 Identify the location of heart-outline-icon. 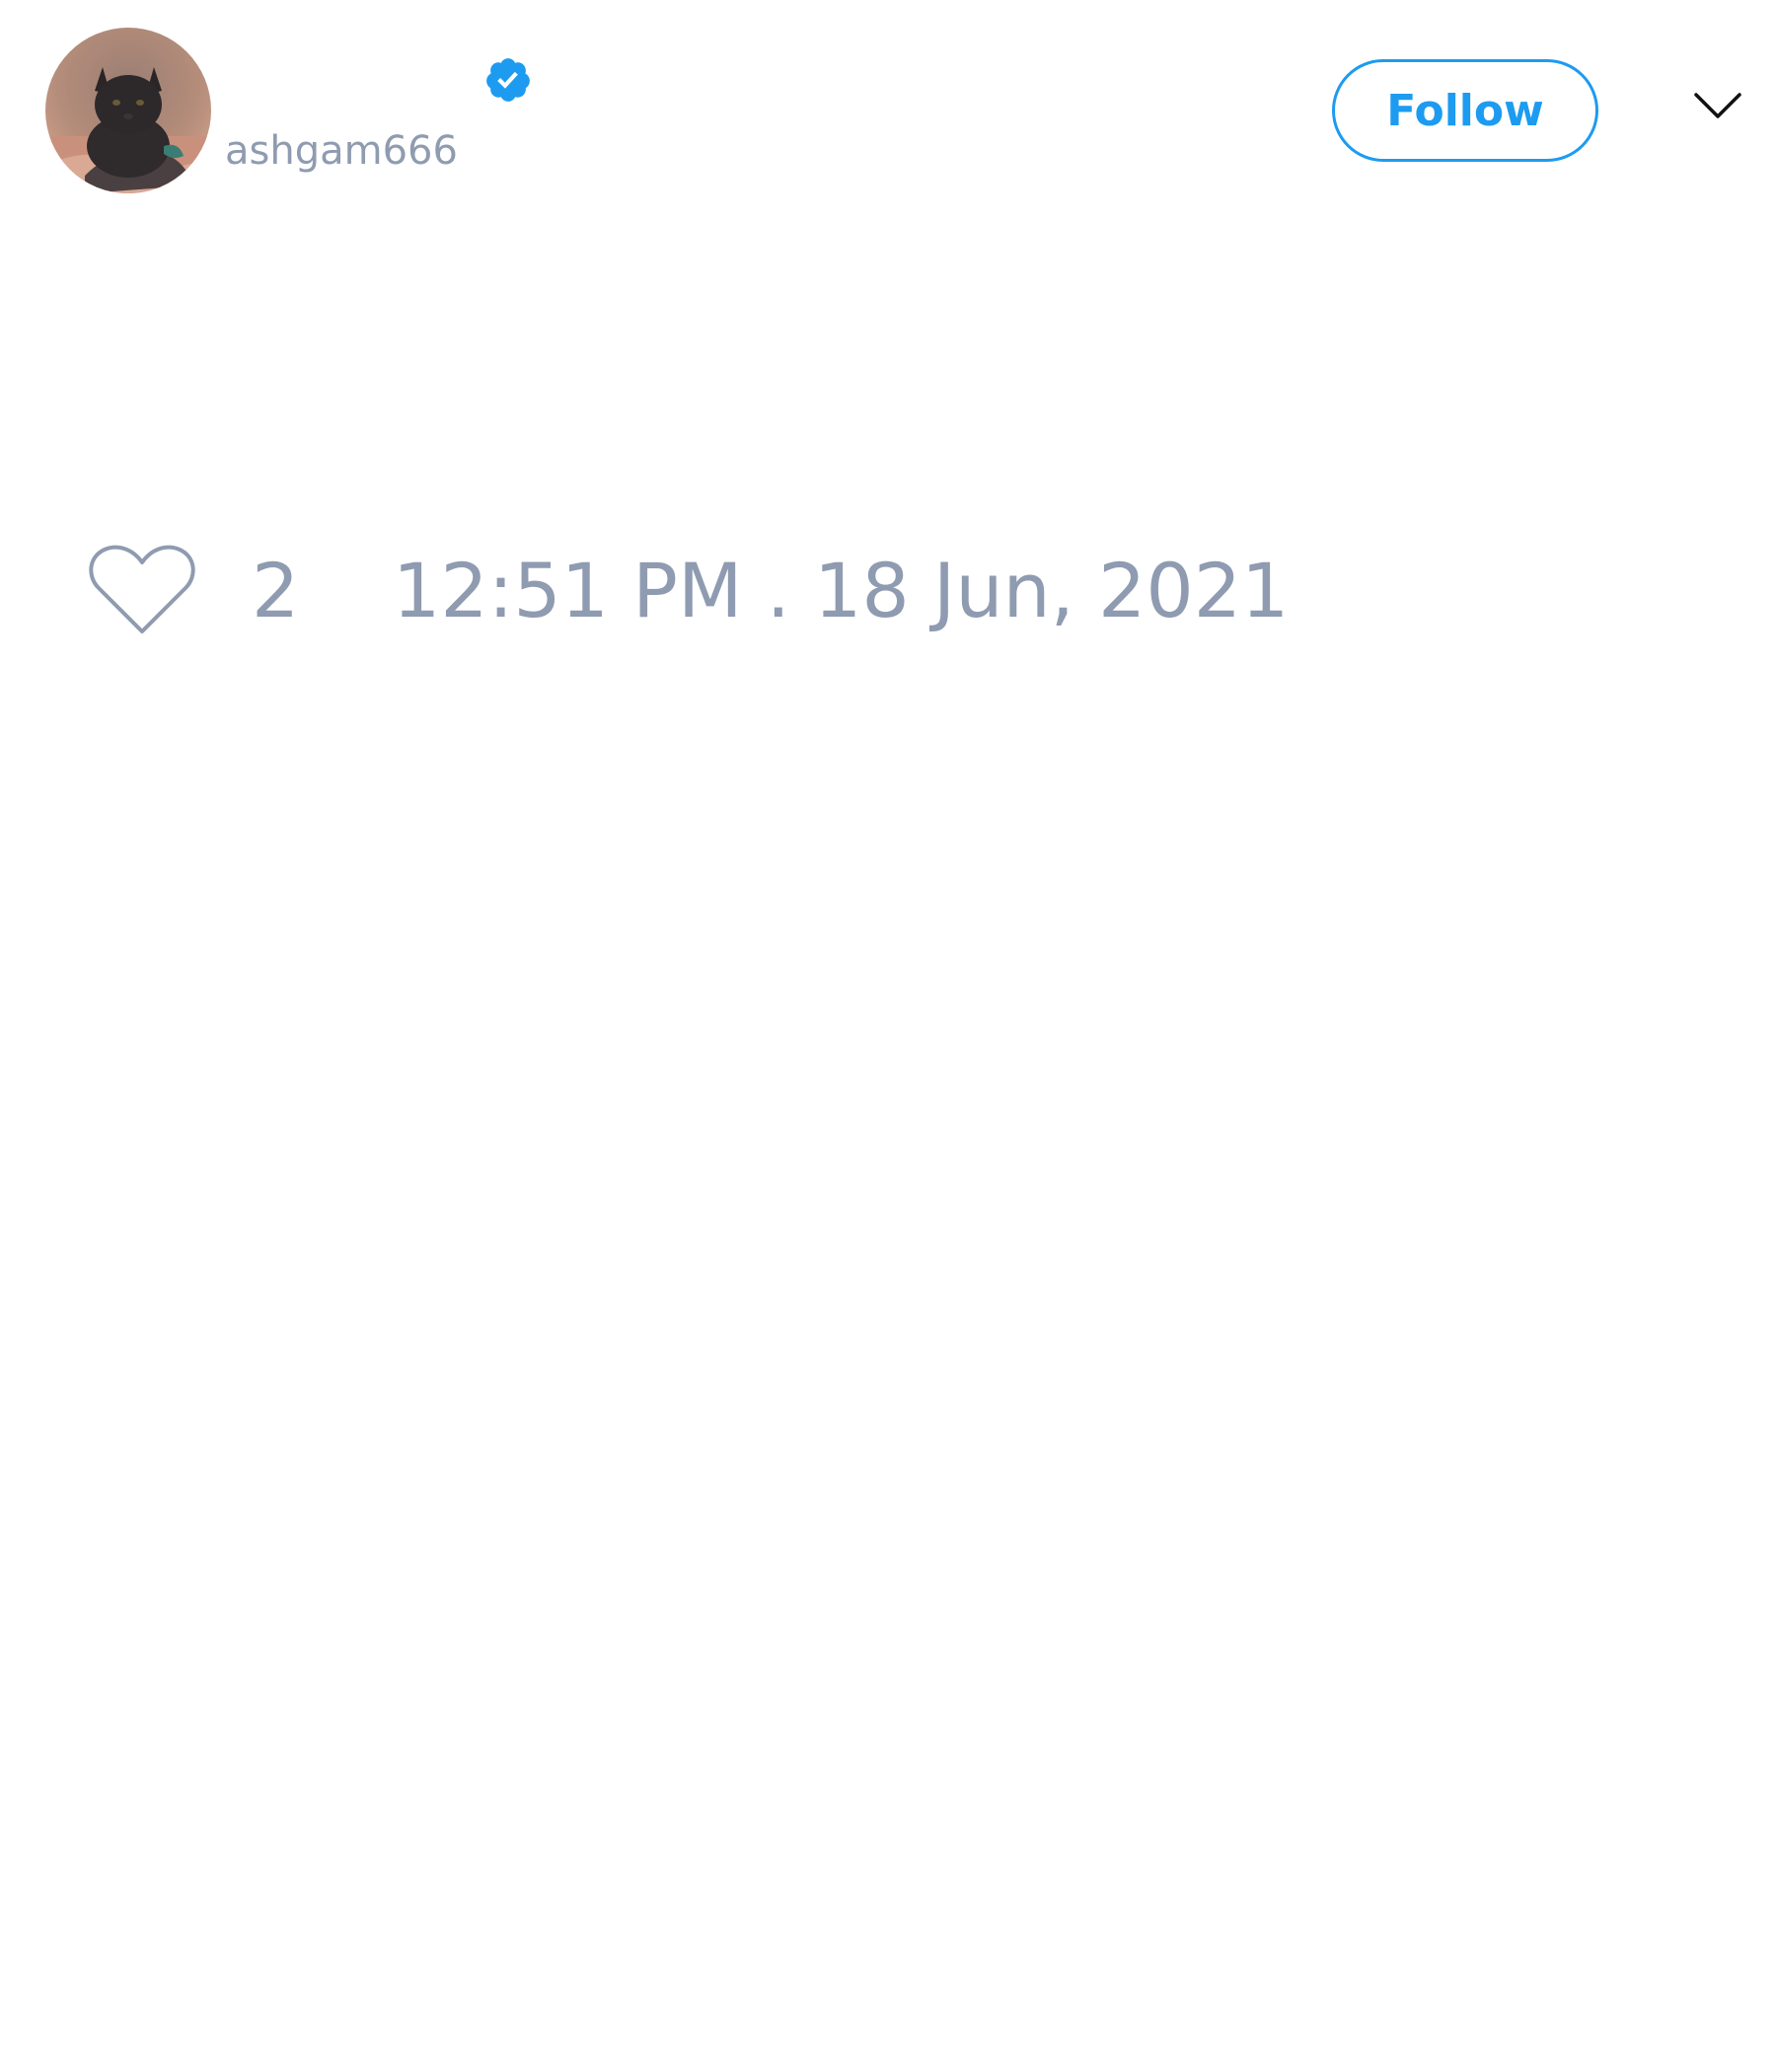
(142, 589).